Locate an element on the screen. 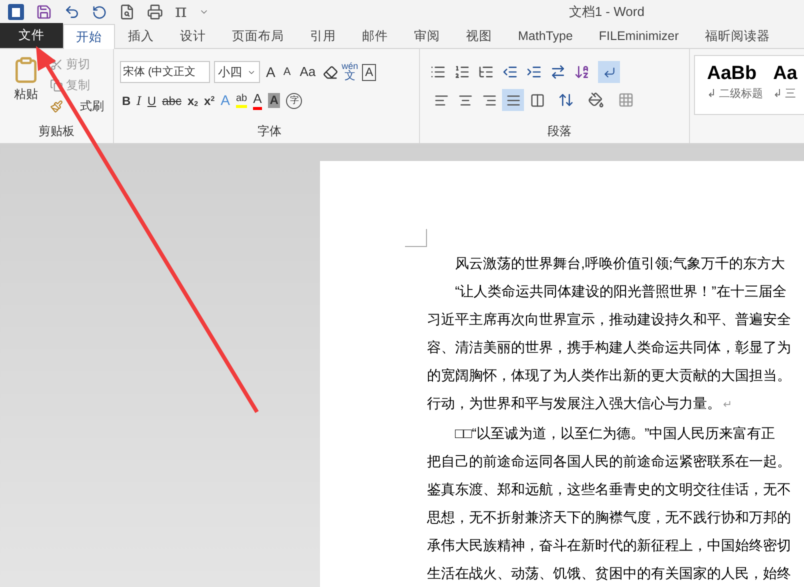 This screenshot has height=587, width=804. character-border-button: A is located at coordinates (369, 72).